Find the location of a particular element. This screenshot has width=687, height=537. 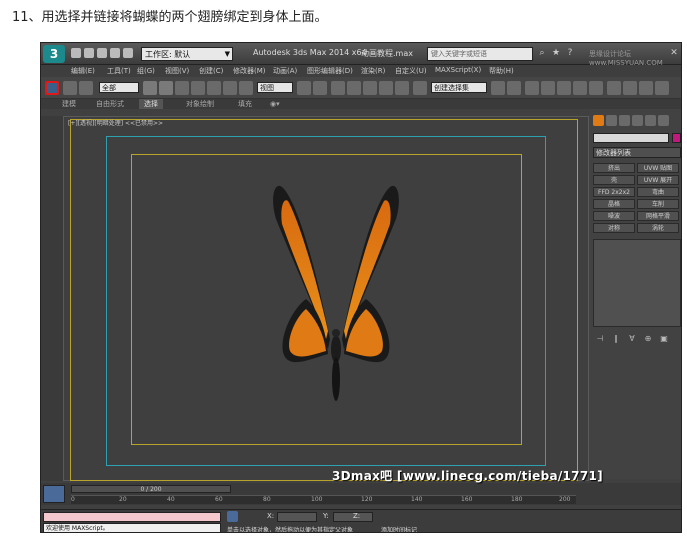

undo-icon is located at coordinates (115, 53).